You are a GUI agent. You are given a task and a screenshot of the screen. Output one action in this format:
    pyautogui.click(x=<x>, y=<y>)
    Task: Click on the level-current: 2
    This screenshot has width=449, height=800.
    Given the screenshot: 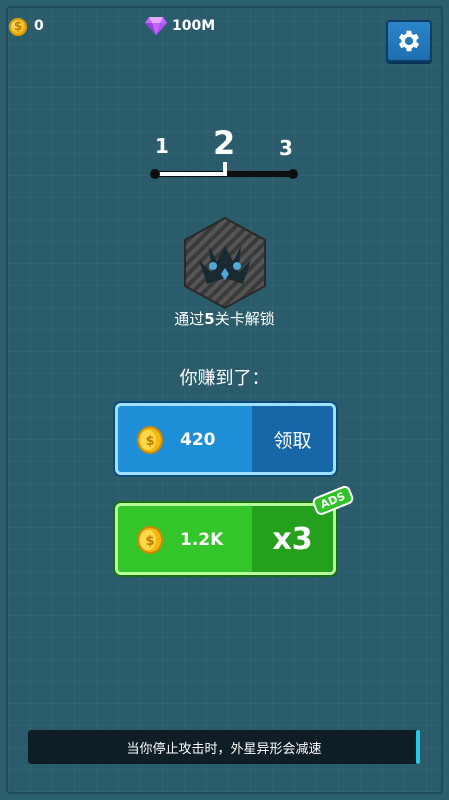 What is the action you would take?
    pyautogui.click(x=224, y=143)
    